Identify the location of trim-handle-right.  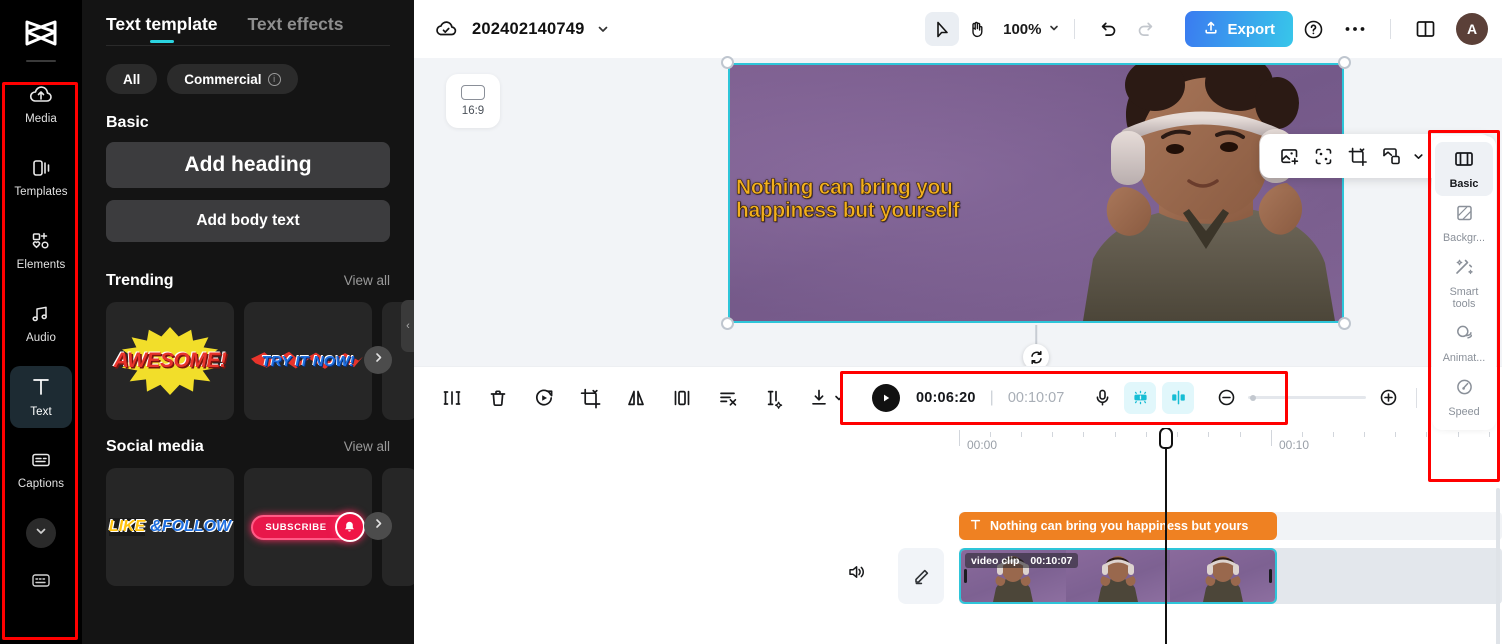
(1270, 576).